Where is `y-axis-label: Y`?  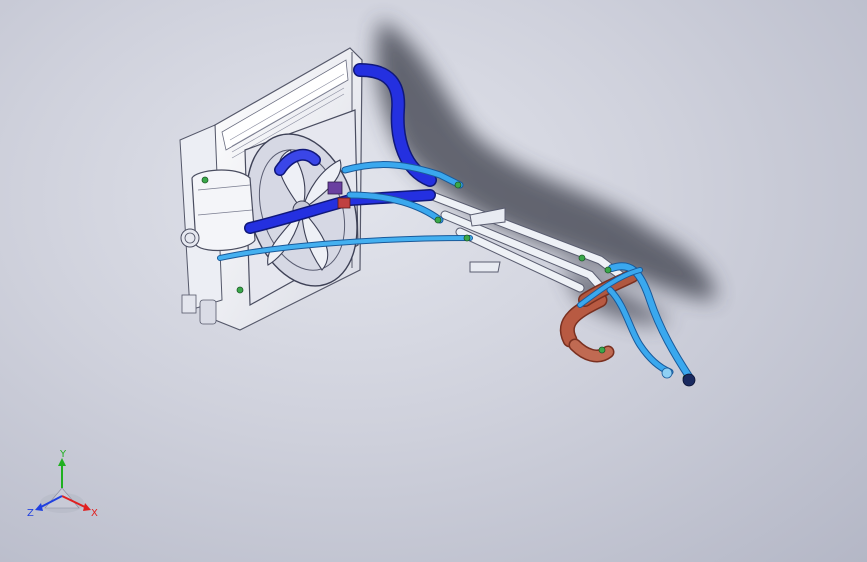
y-axis-label: Y is located at coordinates (63, 454).